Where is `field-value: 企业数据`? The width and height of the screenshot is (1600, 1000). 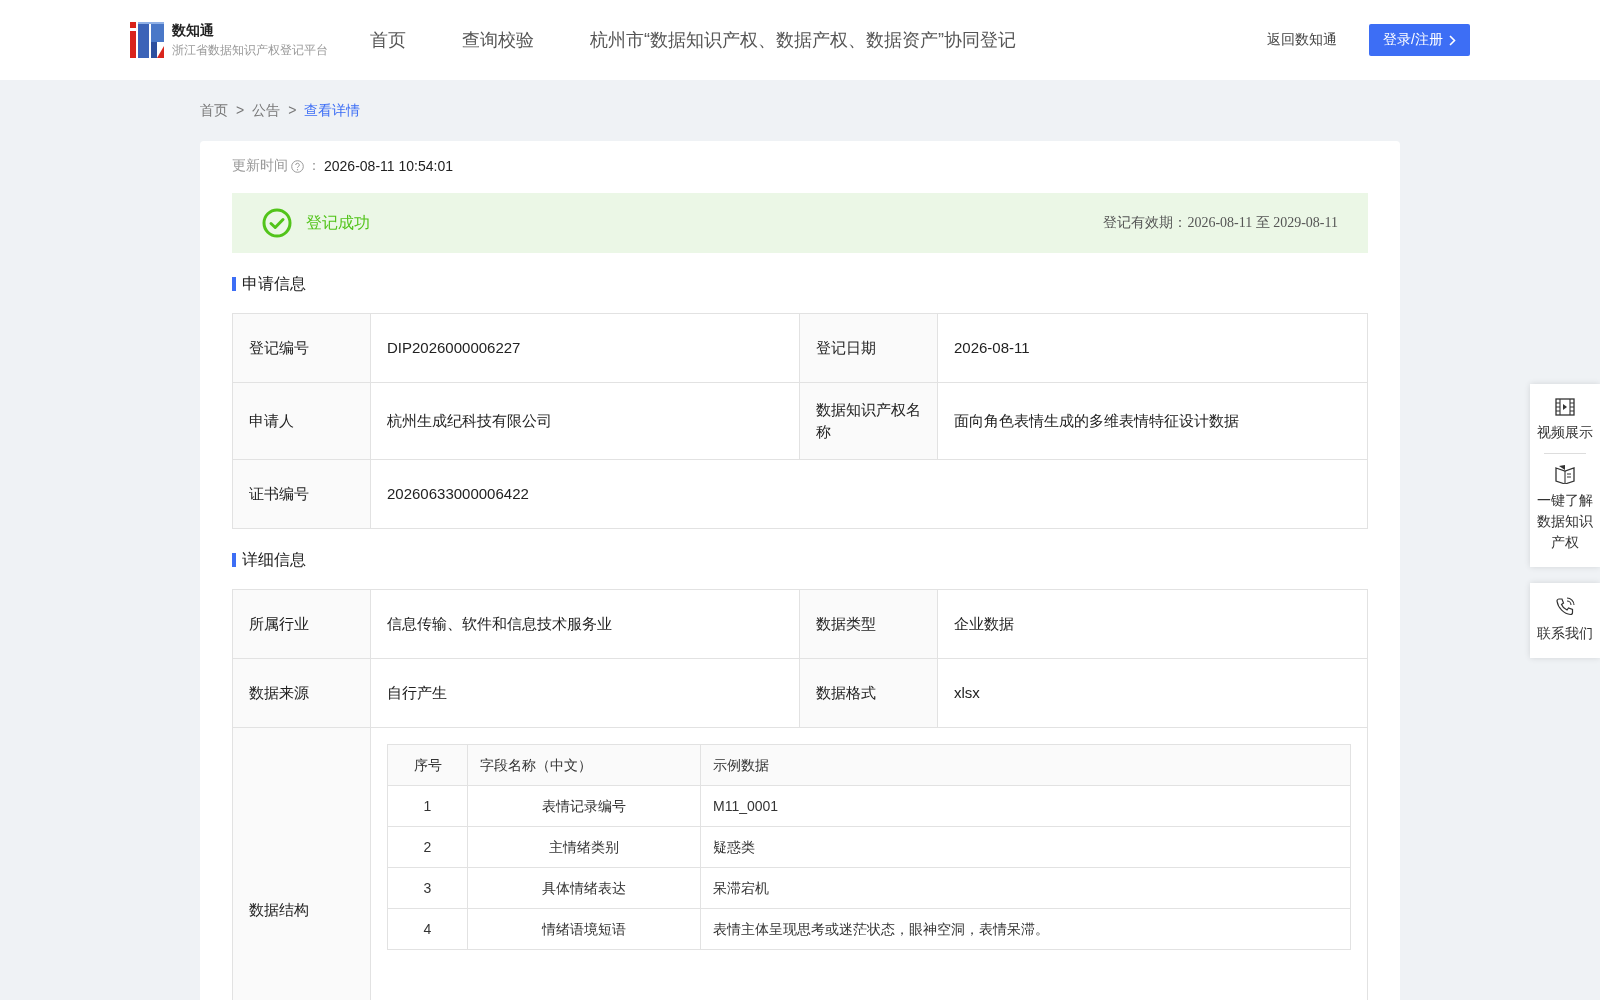 field-value: 企业数据 is located at coordinates (1152, 624).